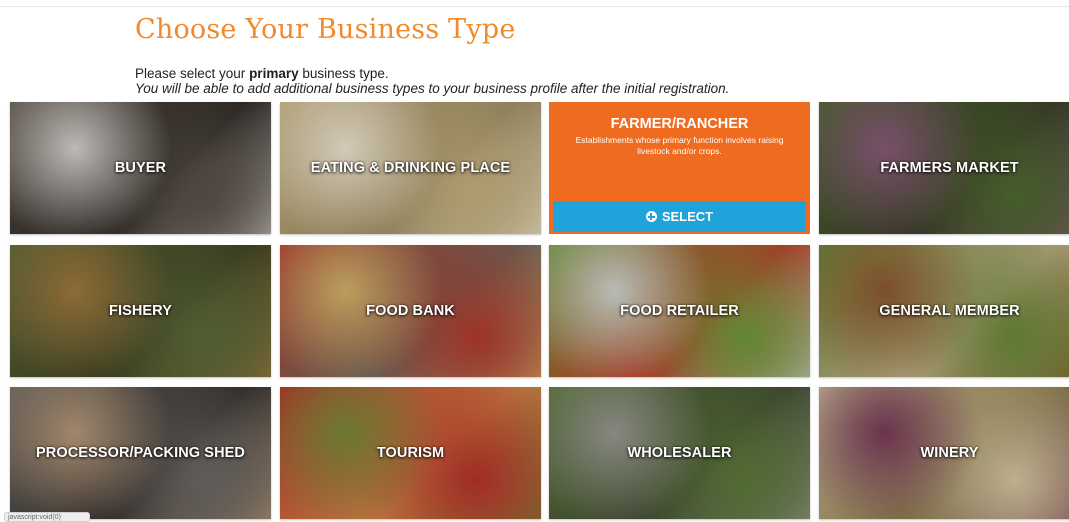  I want to click on tile-fishery: FISHERY, so click(140, 311).